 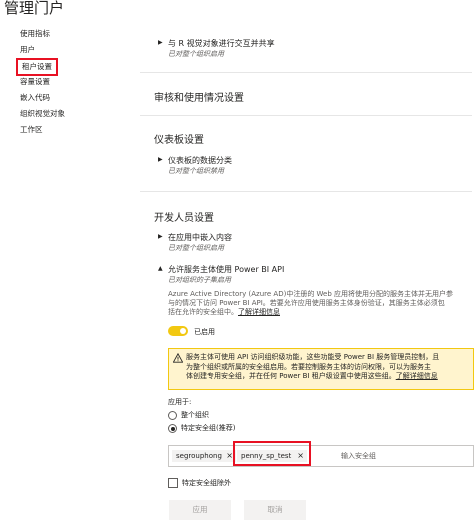 What do you see at coordinates (35, 81) in the screenshot?
I see `sidebar-item-capacity-settings: 容量设置` at bounding box center [35, 81].